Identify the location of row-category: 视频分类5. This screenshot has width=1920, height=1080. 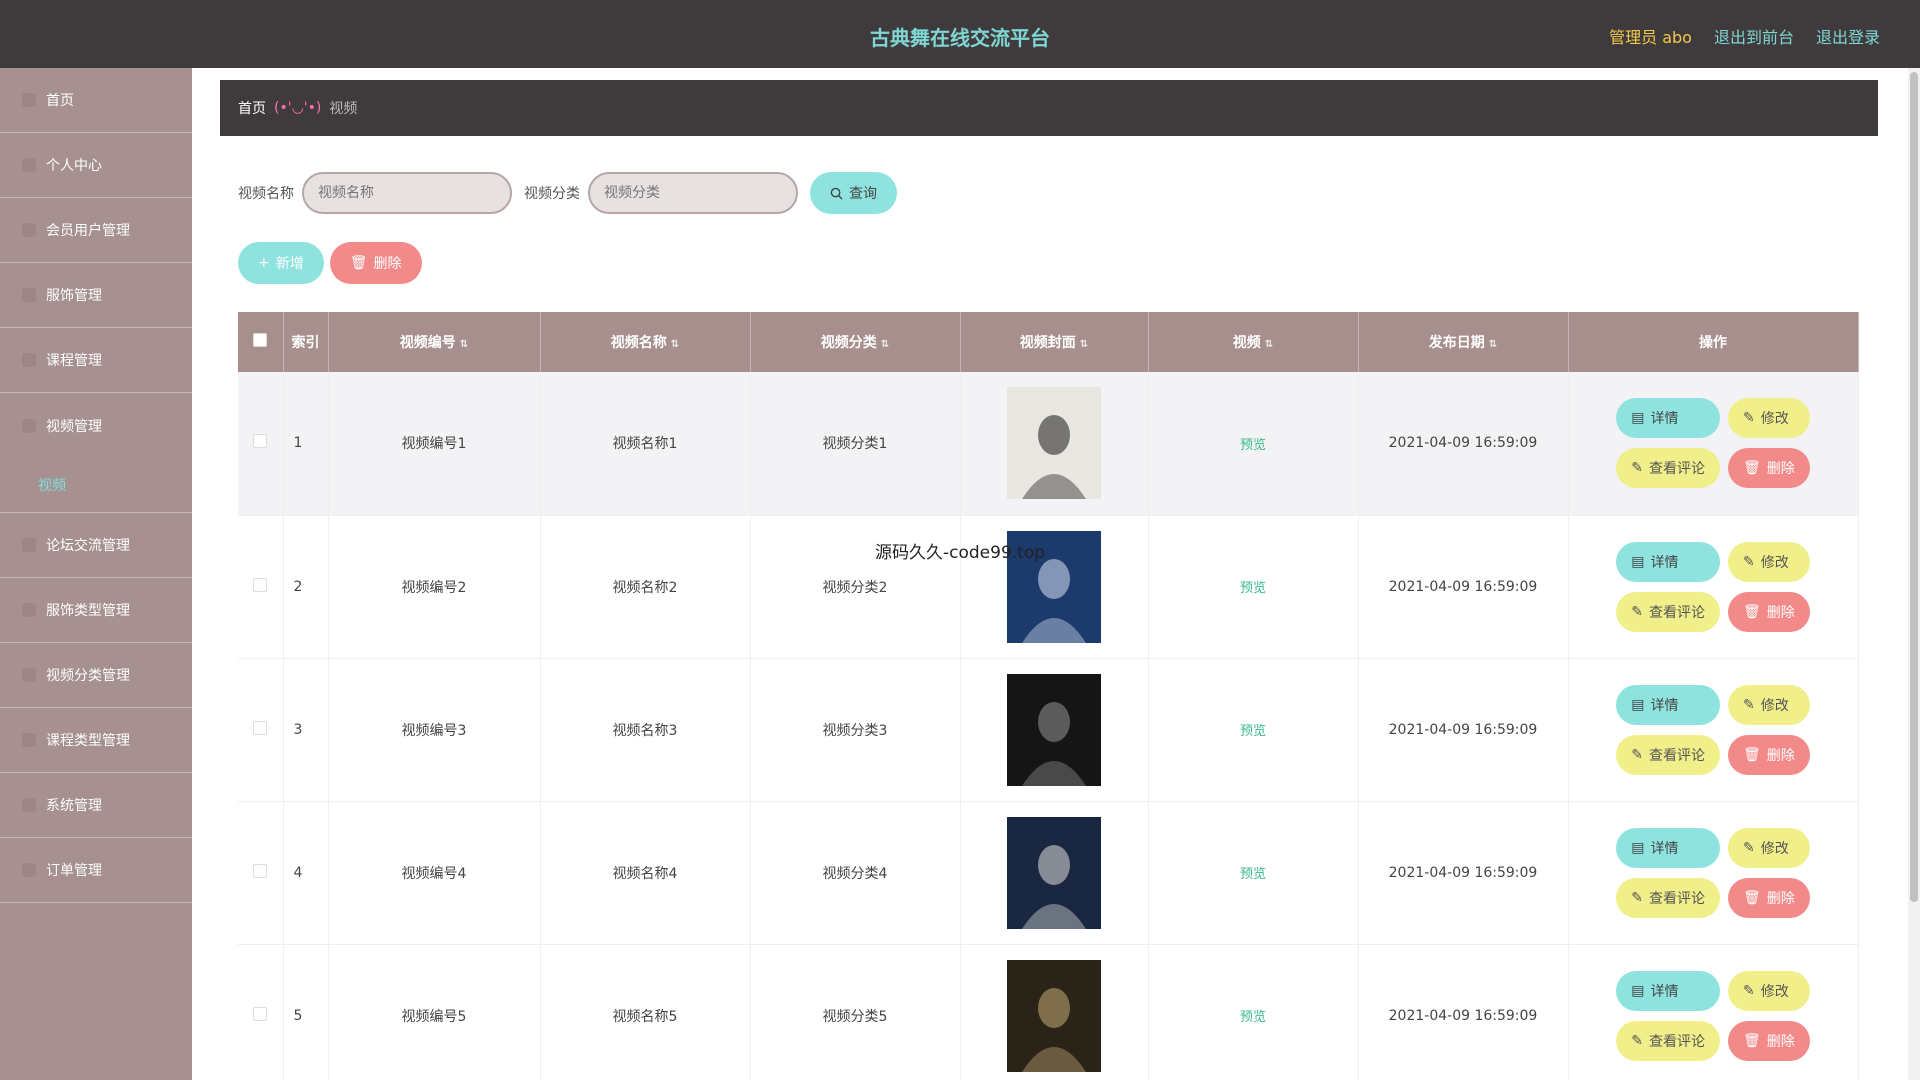
(855, 1012).